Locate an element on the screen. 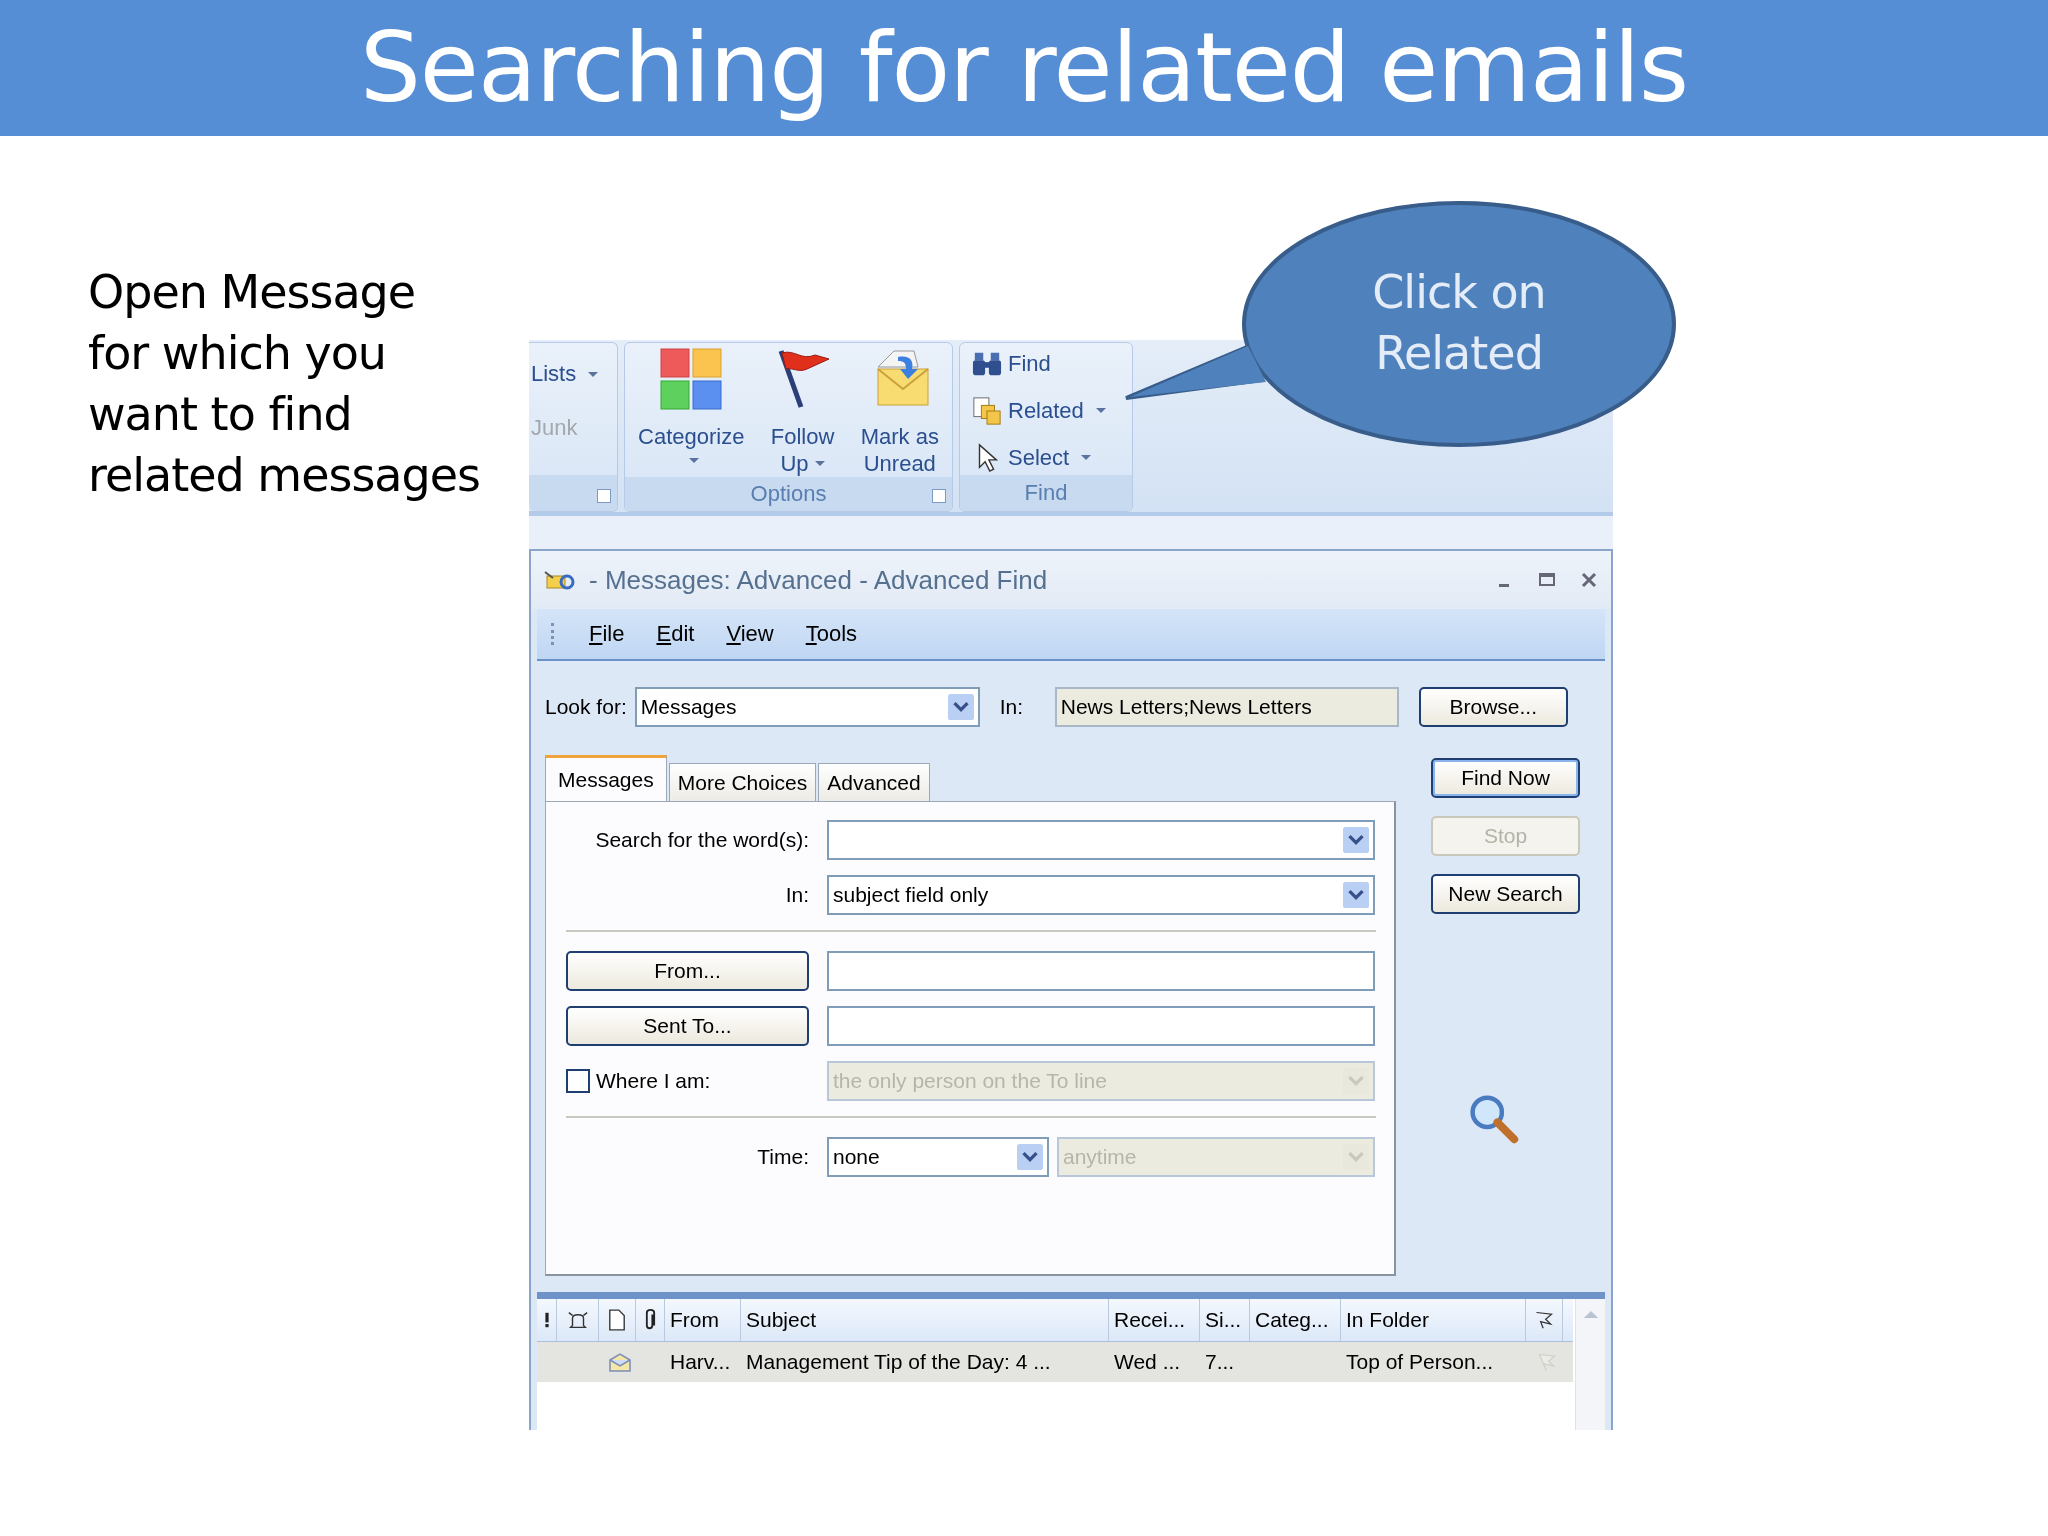 This screenshot has width=2048, height=1536. paperclip-icon is located at coordinates (650, 1320).